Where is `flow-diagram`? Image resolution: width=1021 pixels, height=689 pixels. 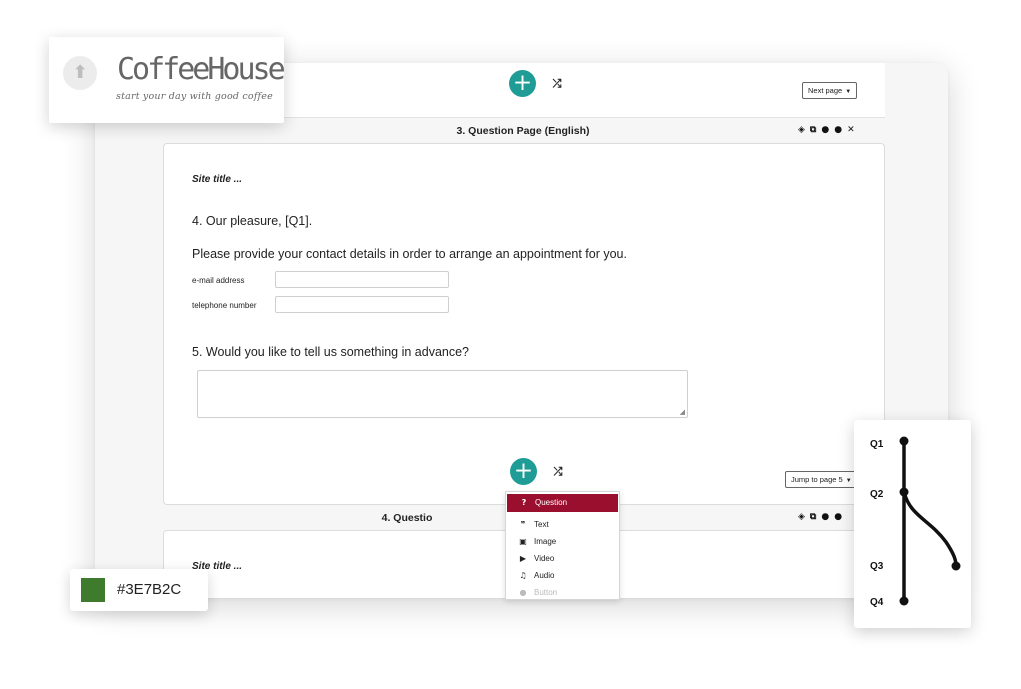 flow-diagram is located at coordinates (930, 521).